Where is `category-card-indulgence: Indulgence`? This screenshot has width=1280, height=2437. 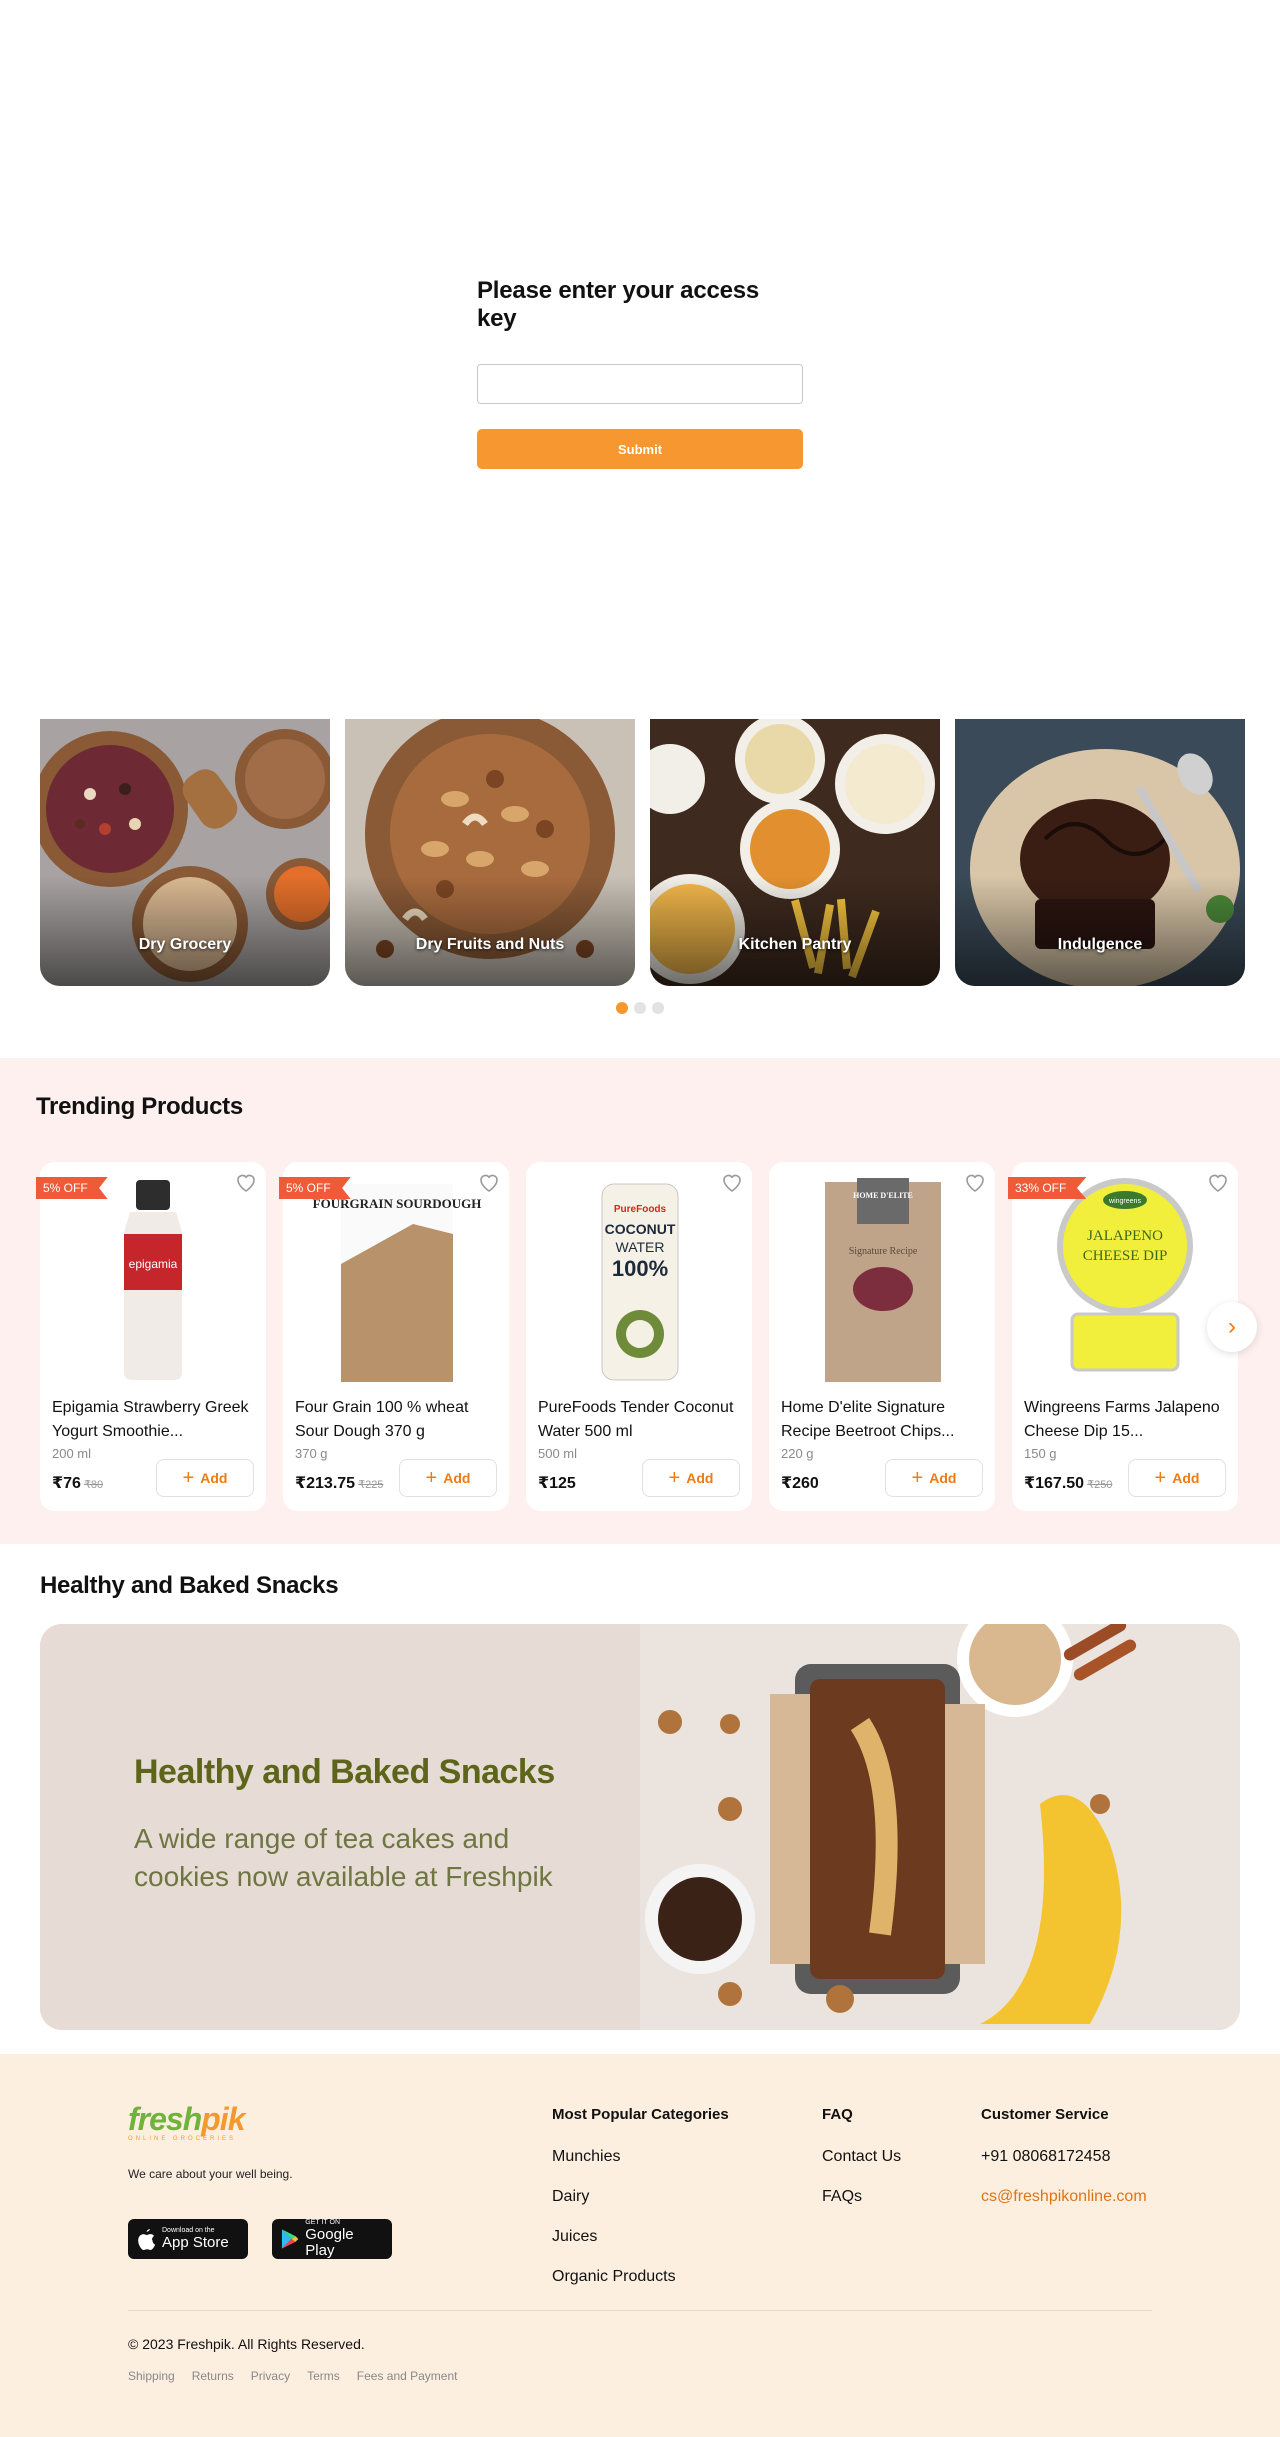 category-card-indulgence: Indulgence is located at coordinates (1100, 852).